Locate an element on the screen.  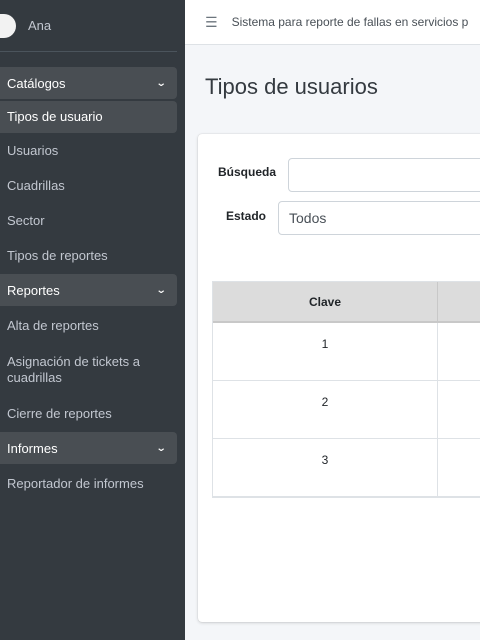
sidebar-section-reportes: Reportes ⌄ is located at coordinates (88, 290).